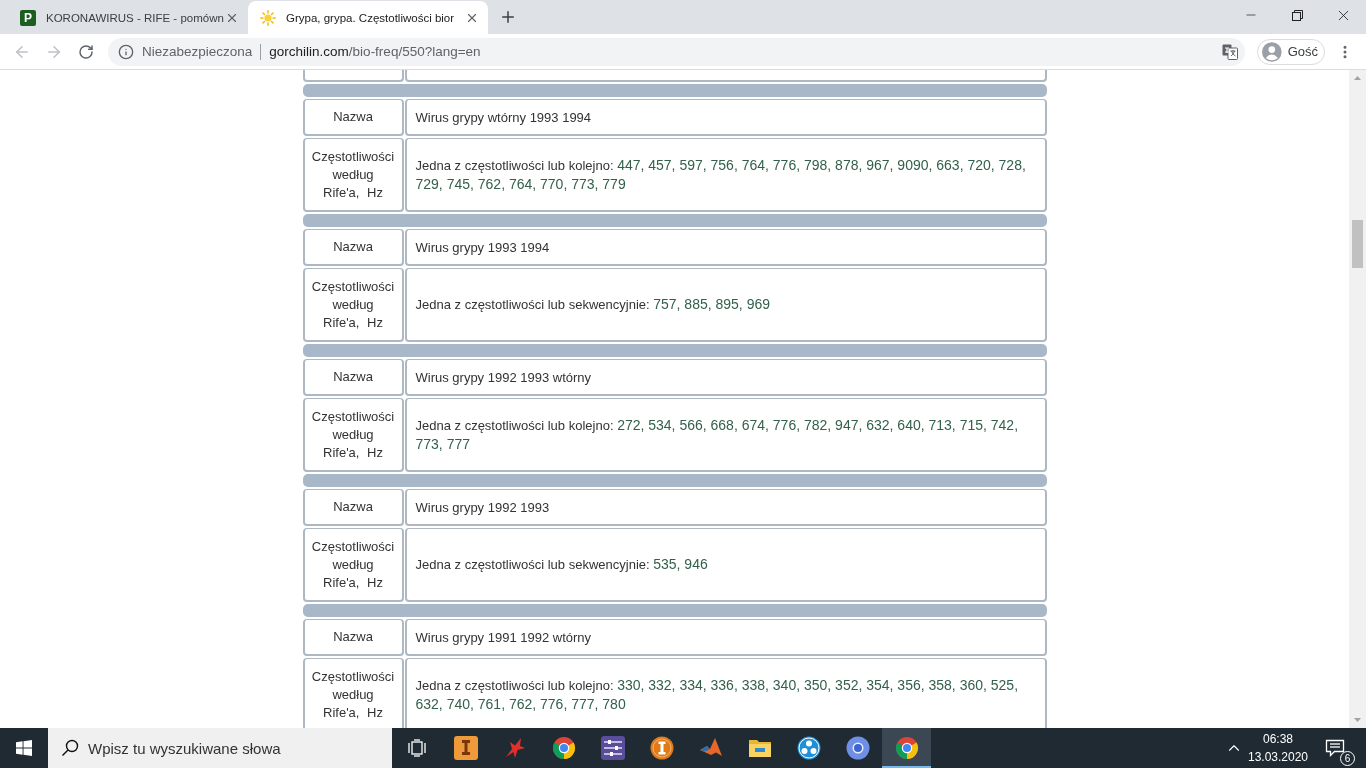 This screenshot has width=1366, height=768. Describe the element at coordinates (268, 17) in the screenshot. I see `sun-icon` at that location.